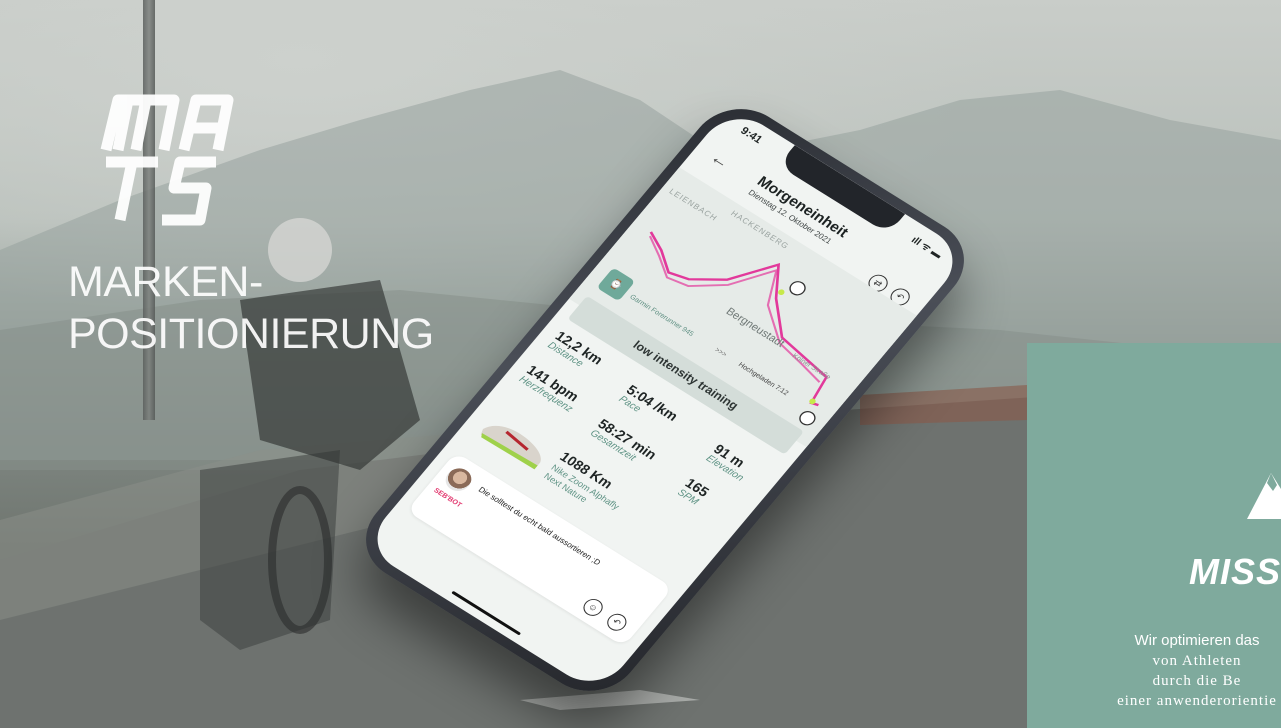 The width and height of the screenshot is (1281, 728). What do you see at coordinates (1264, 496) in the screenshot?
I see `mountain-icon` at bounding box center [1264, 496].